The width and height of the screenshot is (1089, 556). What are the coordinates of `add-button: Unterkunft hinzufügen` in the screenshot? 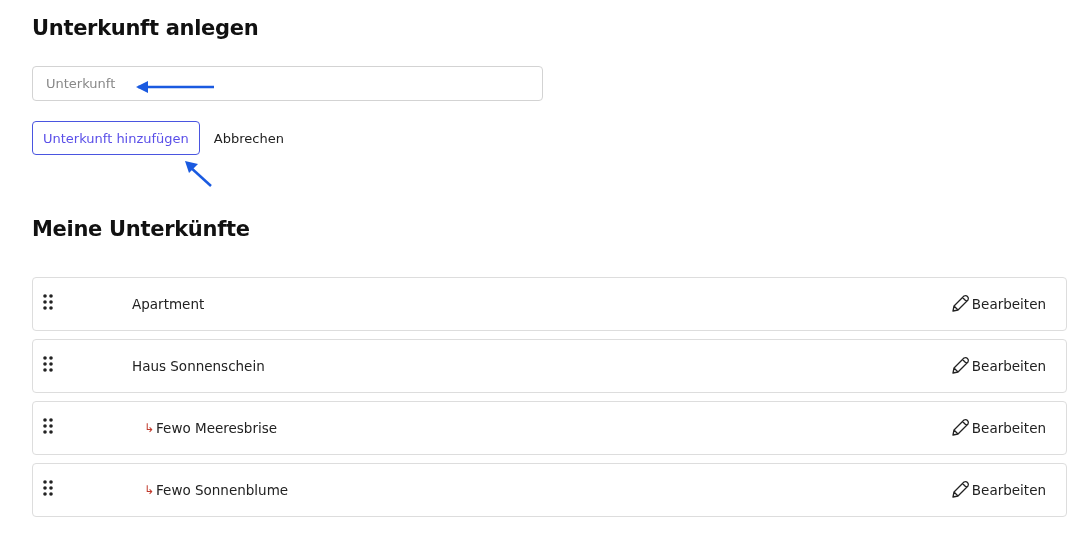 It's located at (116, 138).